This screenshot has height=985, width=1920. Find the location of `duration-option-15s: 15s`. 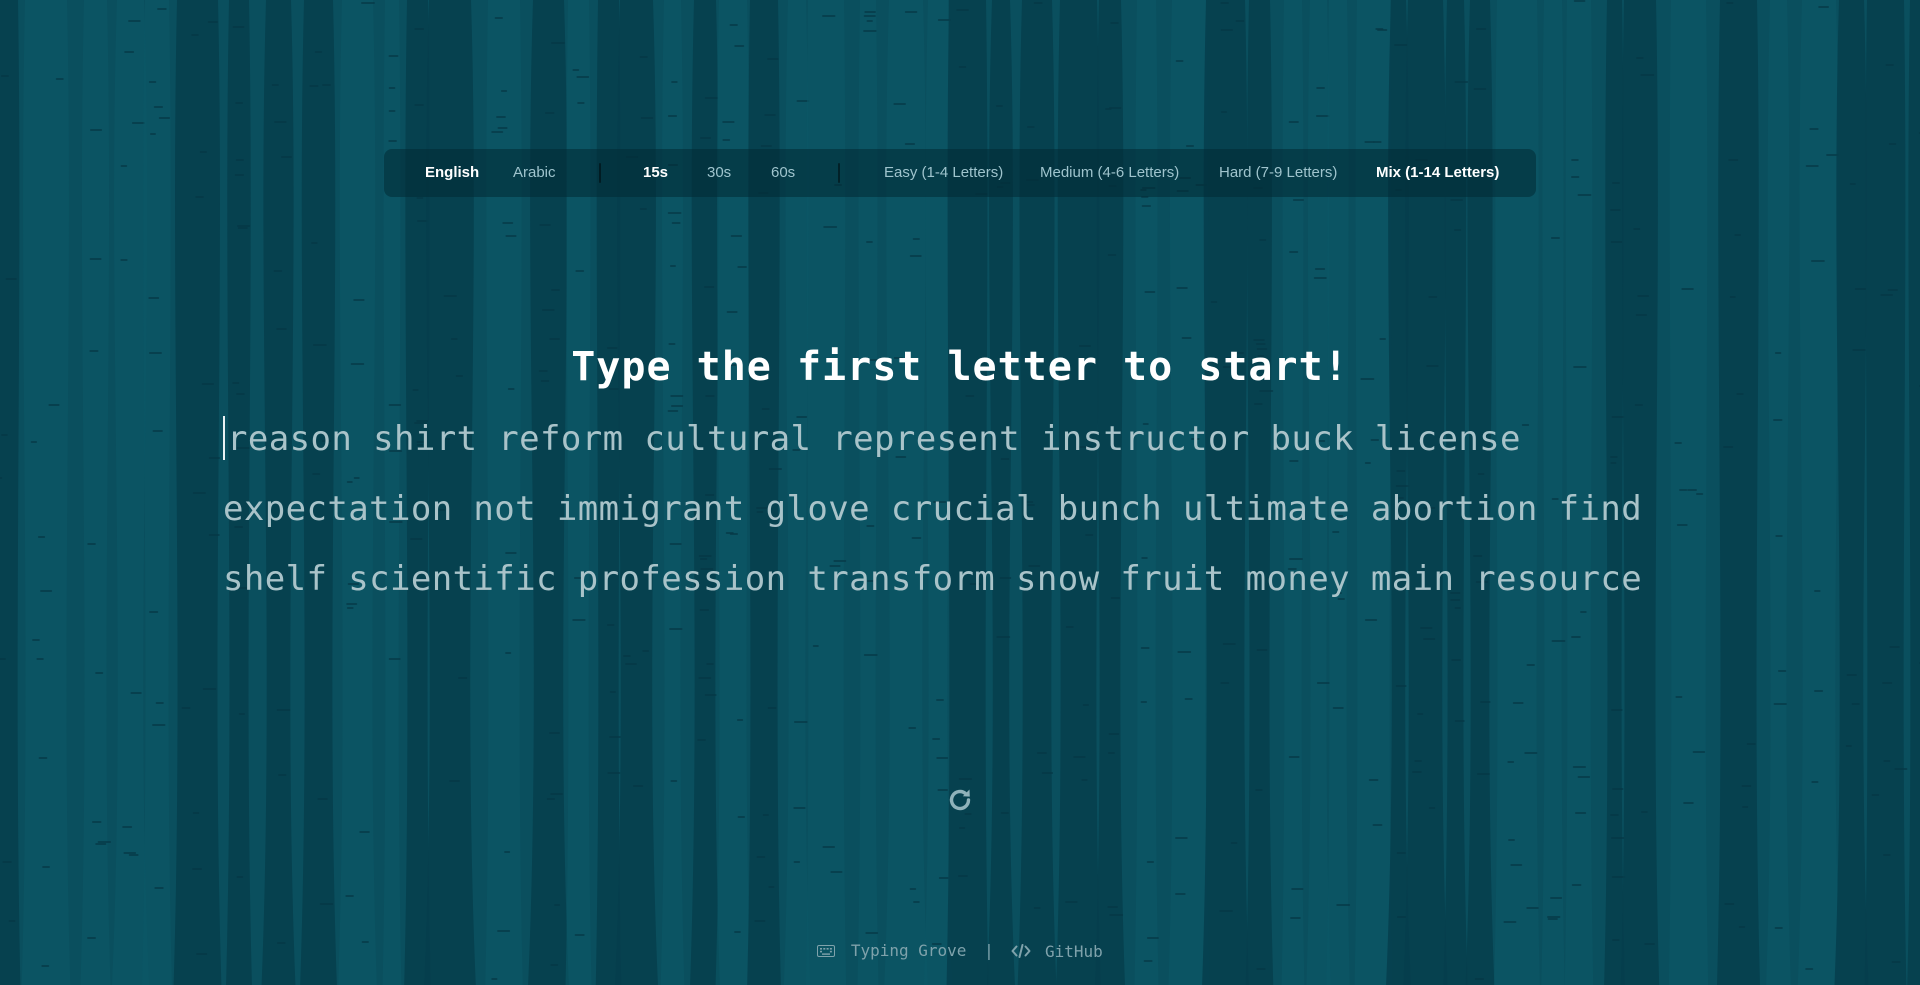

duration-option-15s: 15s is located at coordinates (655, 173).